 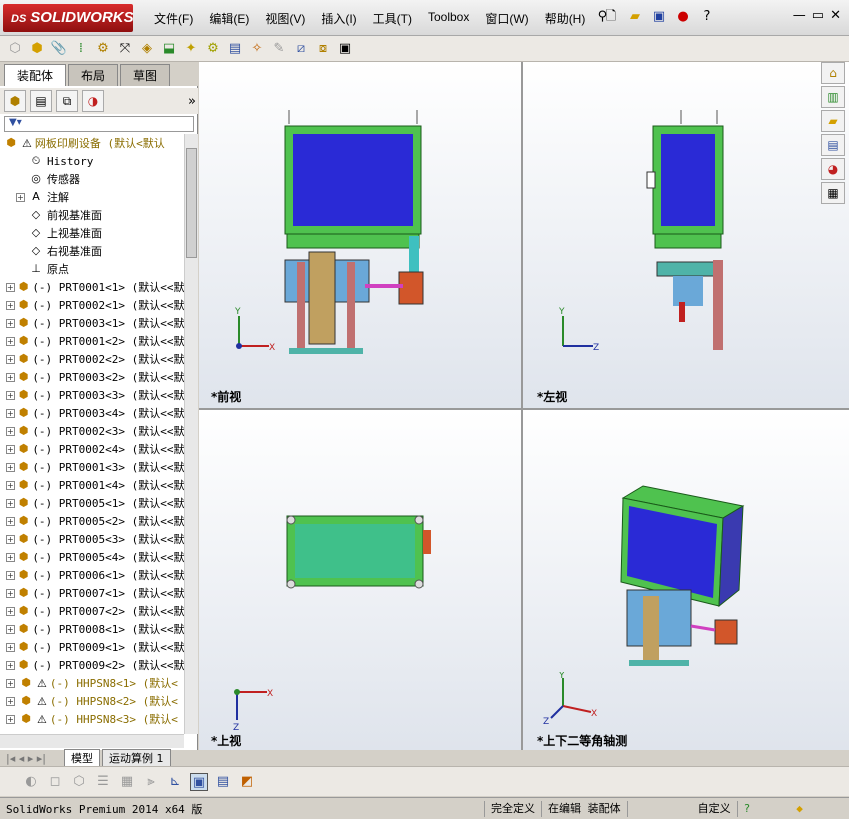 I want to click on tree-part-row: + ⬢ (-) PRT0003<1> (默认<<默, so click(x=92, y=323).